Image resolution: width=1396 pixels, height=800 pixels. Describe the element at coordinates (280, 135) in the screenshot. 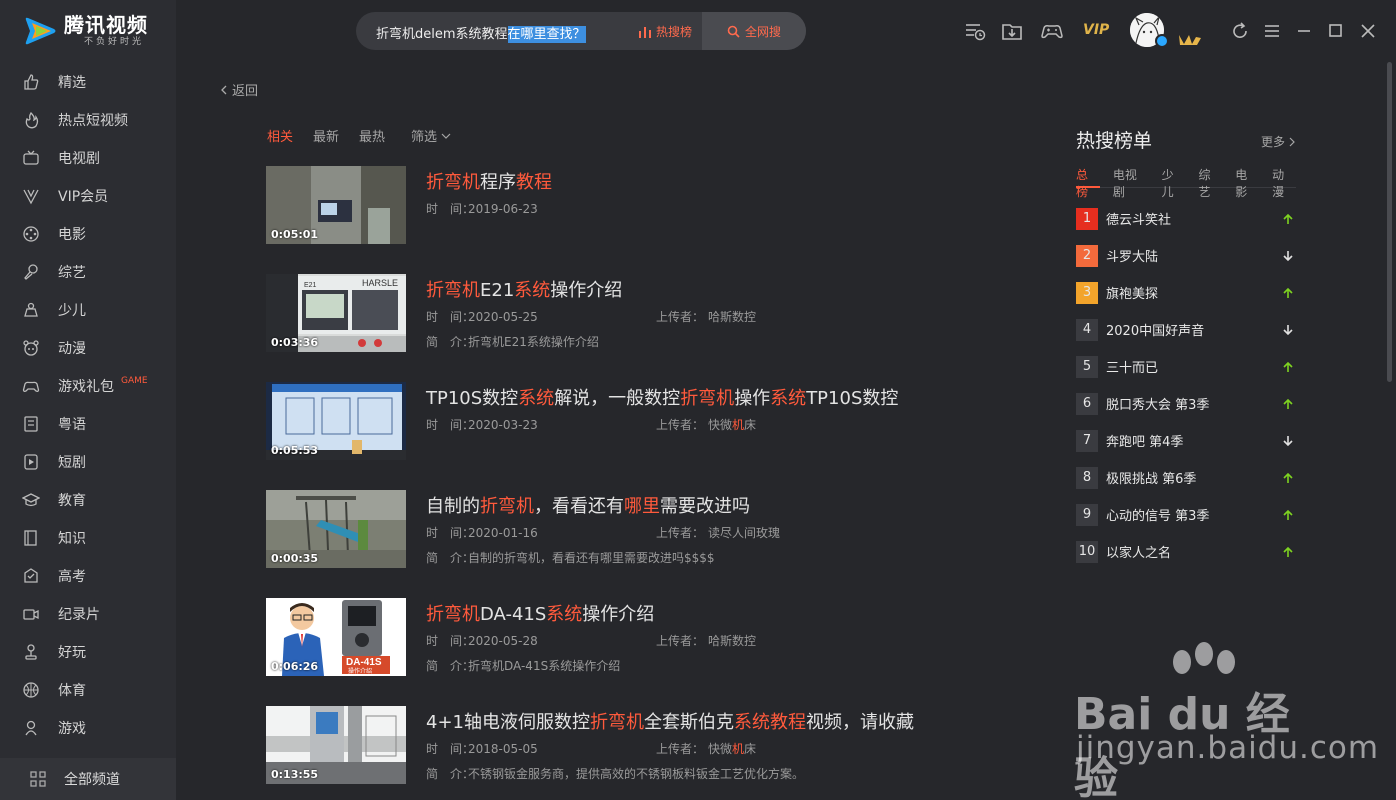

I see `tab-related: 相关` at that location.